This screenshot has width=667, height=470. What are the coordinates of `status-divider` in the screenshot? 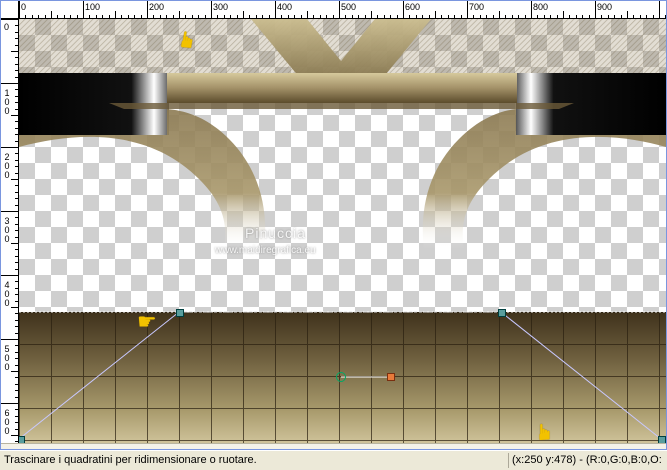 It's located at (508, 460).